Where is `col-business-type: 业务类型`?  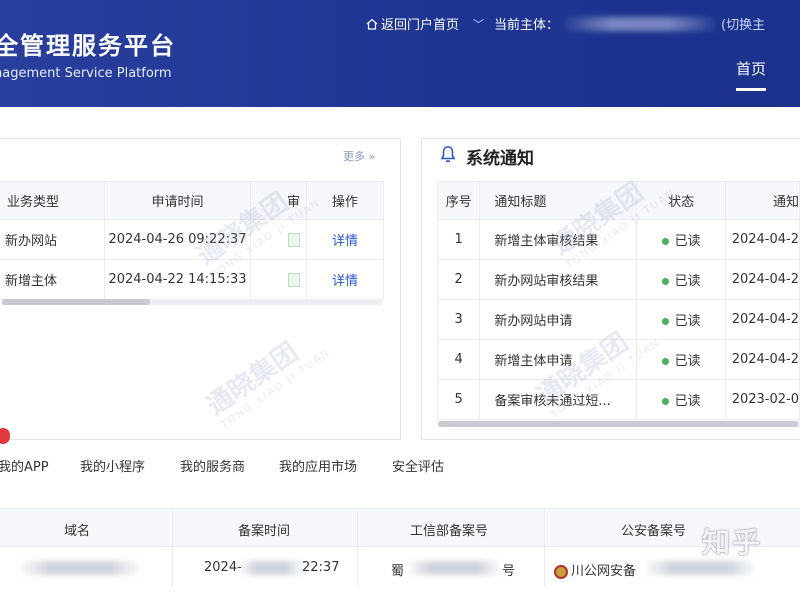 col-business-type: 业务类型 is located at coordinates (52, 200).